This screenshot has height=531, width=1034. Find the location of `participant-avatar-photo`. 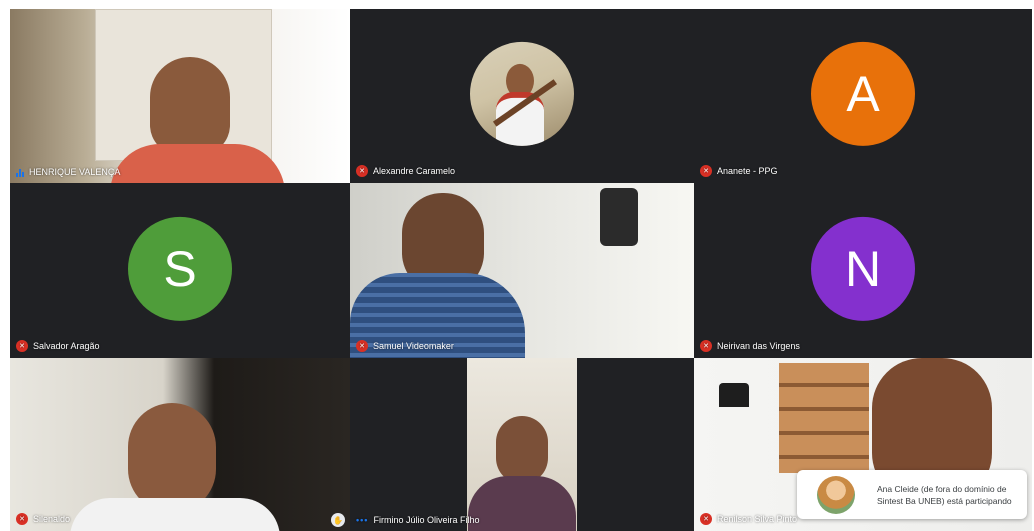

participant-avatar-photo is located at coordinates (522, 93).